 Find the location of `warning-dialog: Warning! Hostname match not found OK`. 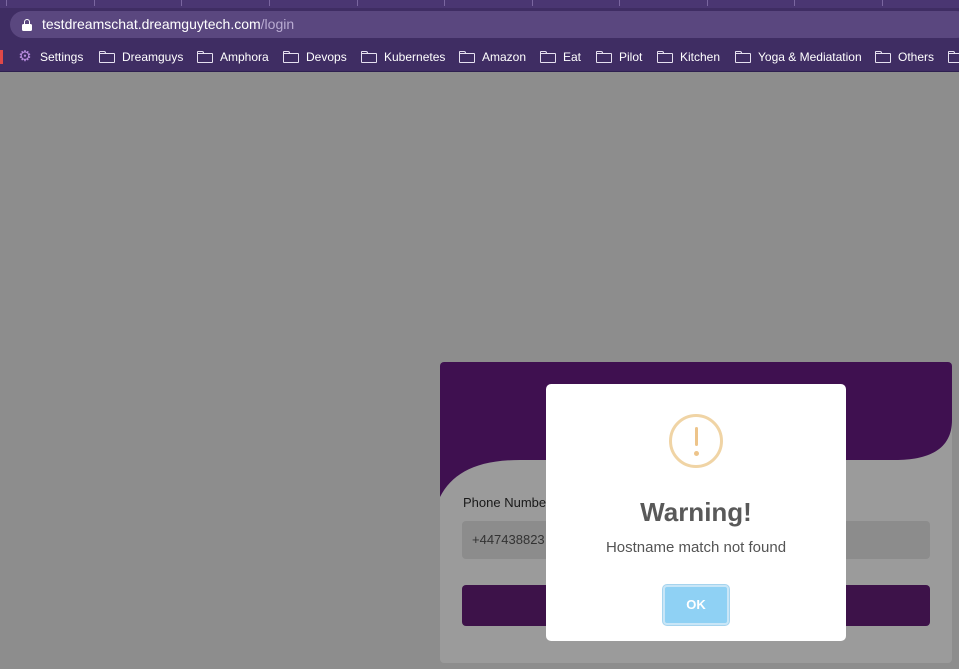

warning-dialog: Warning! Hostname match not found OK is located at coordinates (696, 512).